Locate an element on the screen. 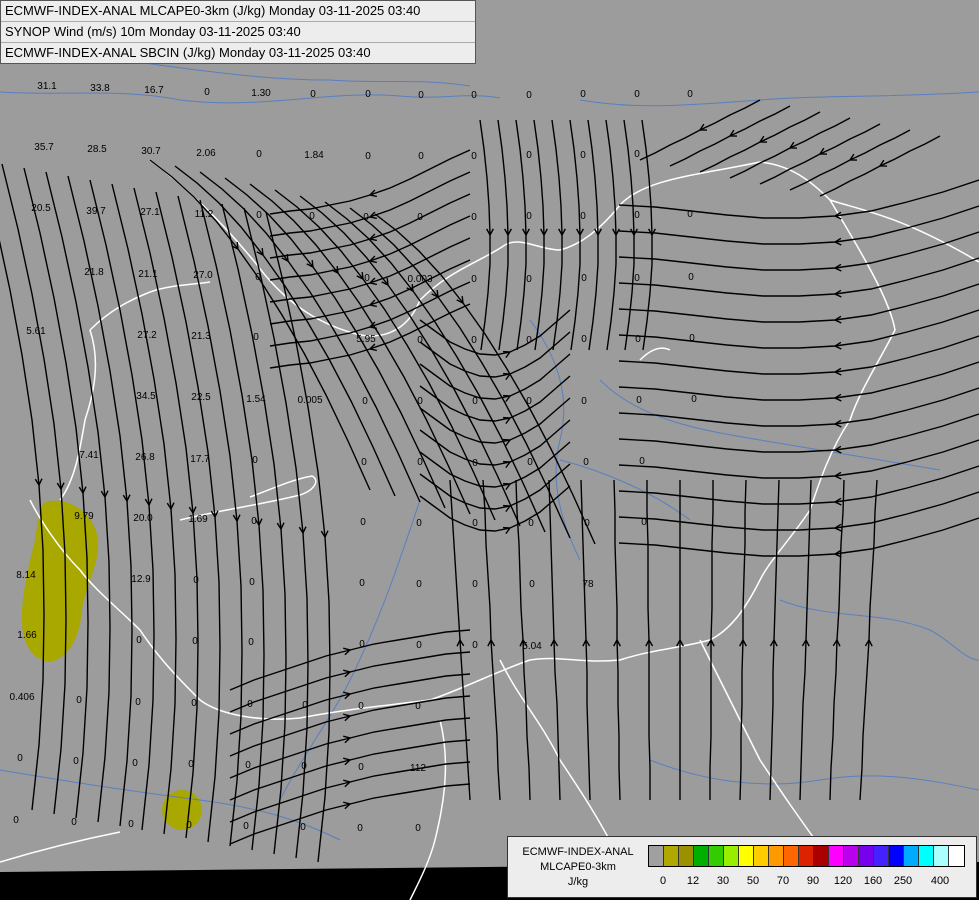 The image size is (979, 900). legend-tick-labels: 0 12 30 50 70 90 120 160 250 400 is located at coordinates (808, 883).